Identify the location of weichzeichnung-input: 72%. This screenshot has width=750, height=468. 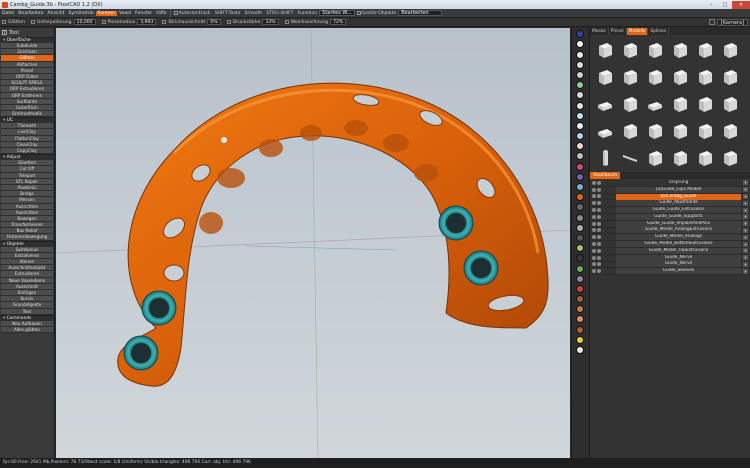
(338, 22).